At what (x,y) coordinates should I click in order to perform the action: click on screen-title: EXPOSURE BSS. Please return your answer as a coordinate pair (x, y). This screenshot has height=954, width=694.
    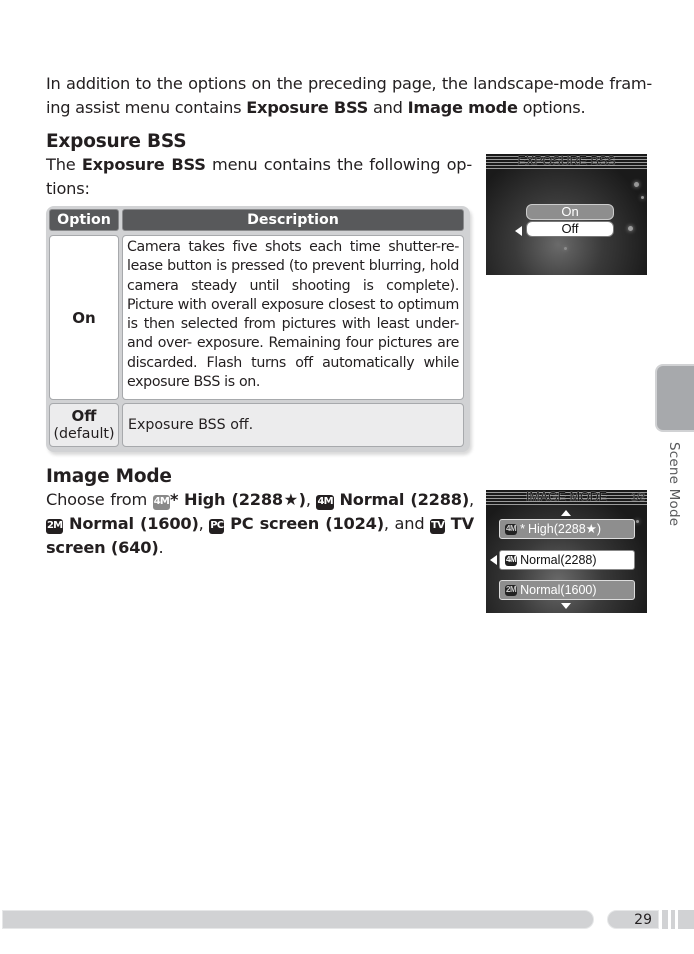
    Looking at the image, I should click on (566, 161).